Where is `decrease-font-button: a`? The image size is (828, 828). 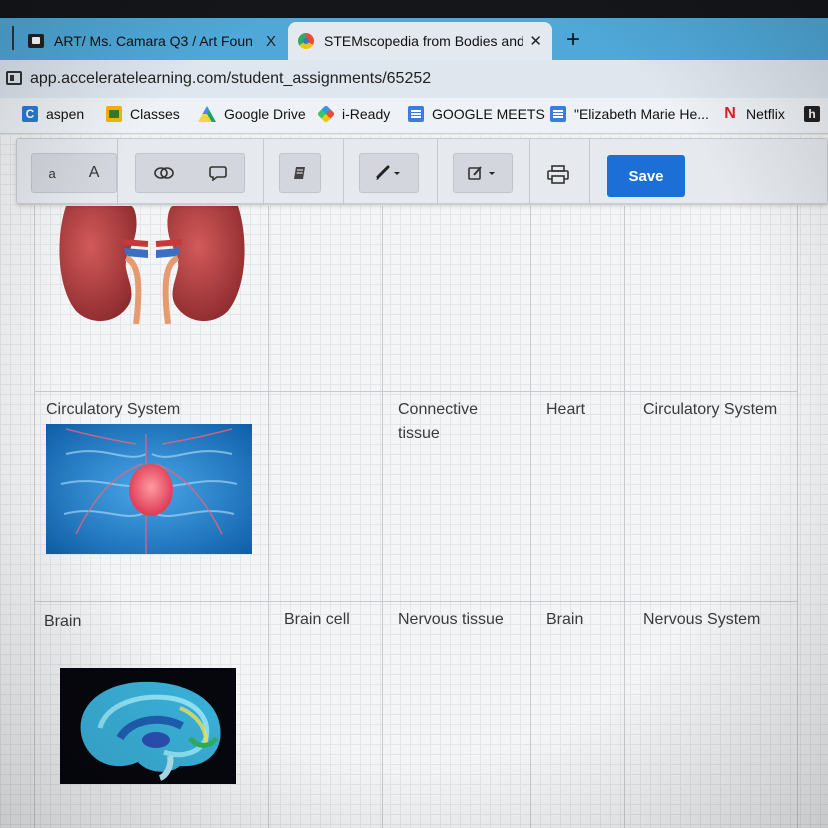
decrease-font-button: a is located at coordinates (52, 173).